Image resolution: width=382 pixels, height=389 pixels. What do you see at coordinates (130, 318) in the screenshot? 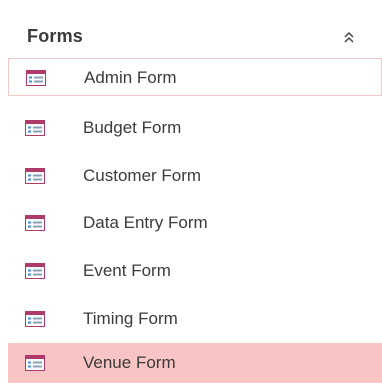
I see `nav-item-label: Timing Form` at bounding box center [130, 318].